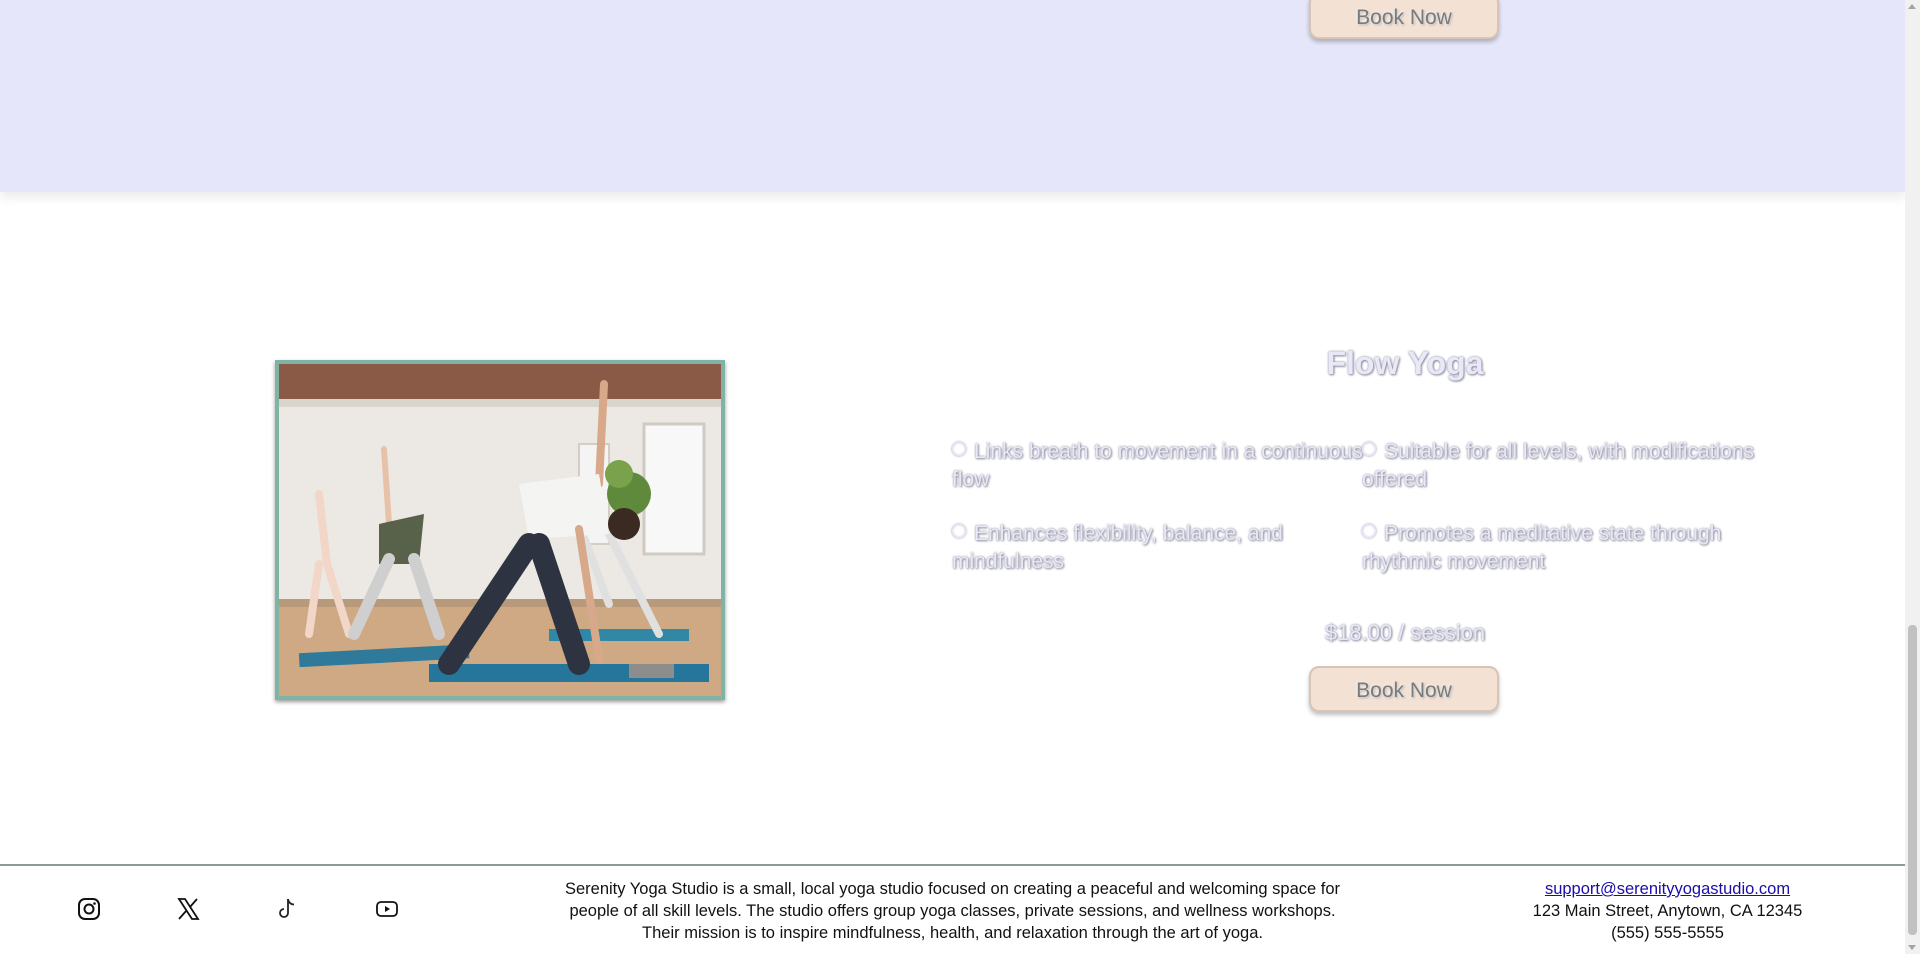 This screenshot has height=954, width=1920. Describe the element at coordinates (1912, 6) in the screenshot. I see `scroll-up-arrow-icon` at that location.